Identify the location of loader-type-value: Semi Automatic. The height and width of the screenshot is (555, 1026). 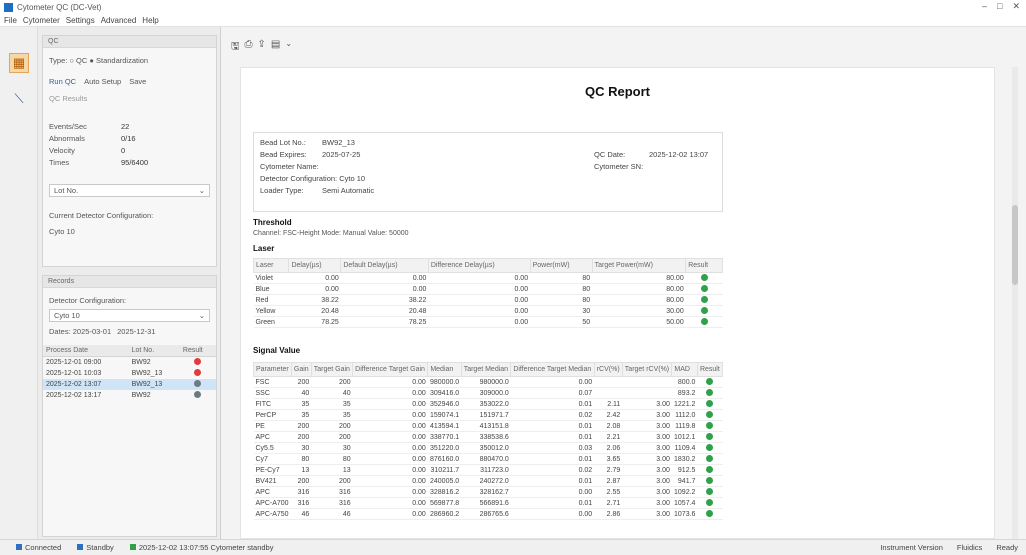
(348, 190).